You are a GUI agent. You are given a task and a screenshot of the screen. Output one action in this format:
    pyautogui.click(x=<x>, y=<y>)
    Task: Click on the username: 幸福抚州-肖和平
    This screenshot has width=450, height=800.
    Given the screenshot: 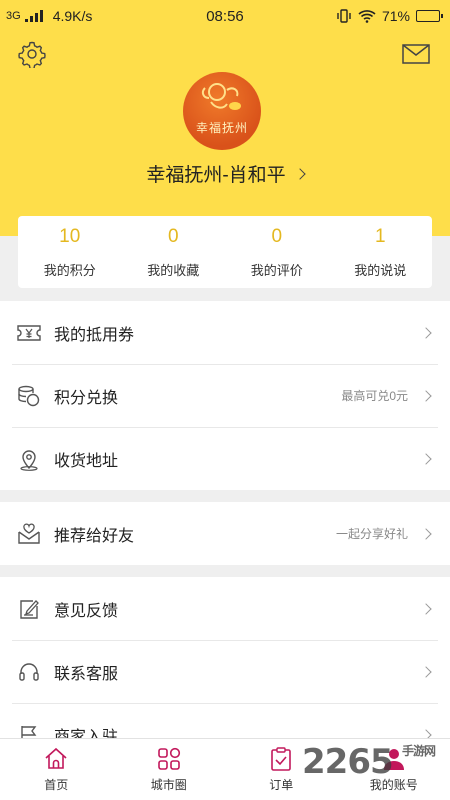 What is the action you would take?
    pyautogui.click(x=216, y=175)
    